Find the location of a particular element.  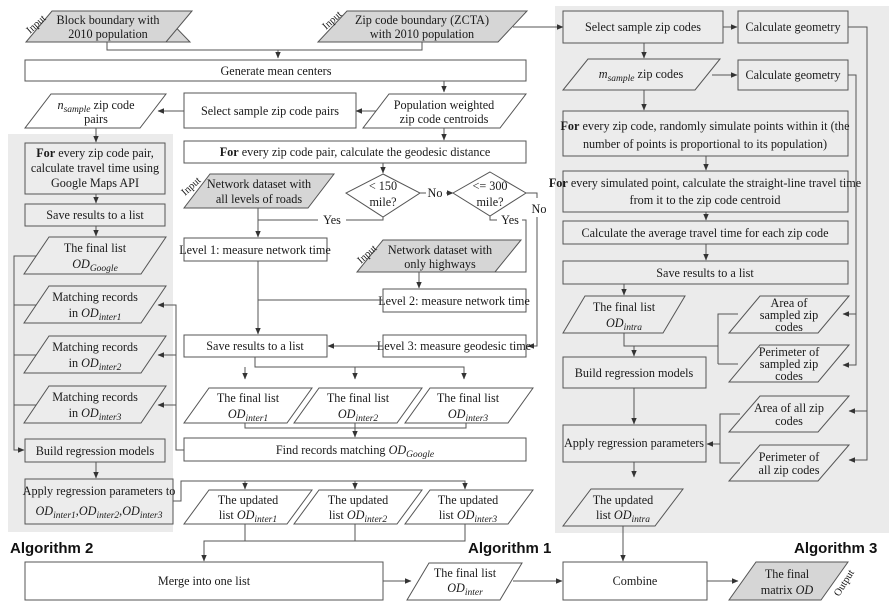

svg-text: Perimeter of is located at coordinates (790, 457).